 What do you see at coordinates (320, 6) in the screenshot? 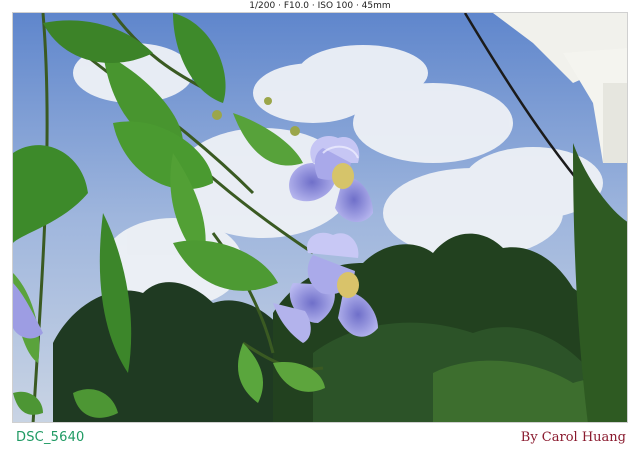
I see `exif-info: 1/200 · F10.0 · ISO 100 · 45mm` at bounding box center [320, 6].